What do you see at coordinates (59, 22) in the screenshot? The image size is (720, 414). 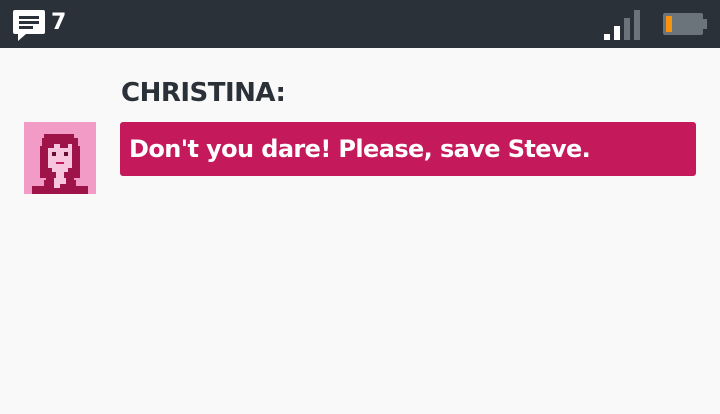 I see `message-count: 7` at bounding box center [59, 22].